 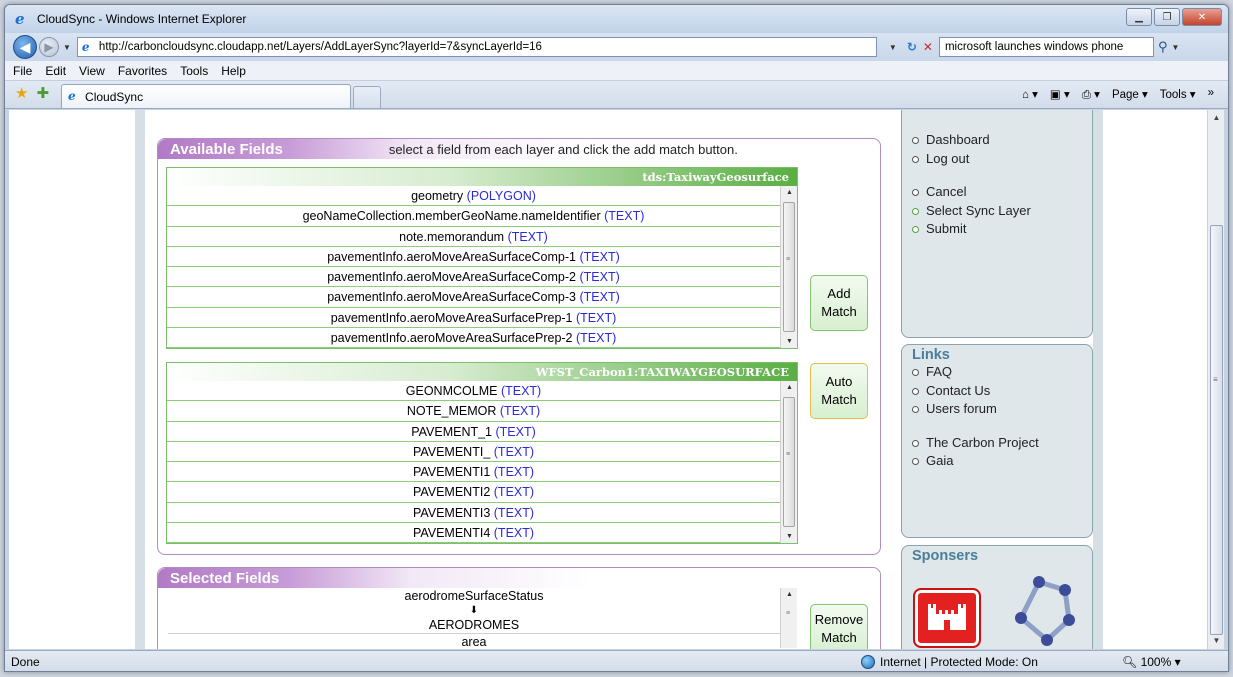 What do you see at coordinates (596, 338) in the screenshot?
I see `field-type: (TEXT)` at bounding box center [596, 338].